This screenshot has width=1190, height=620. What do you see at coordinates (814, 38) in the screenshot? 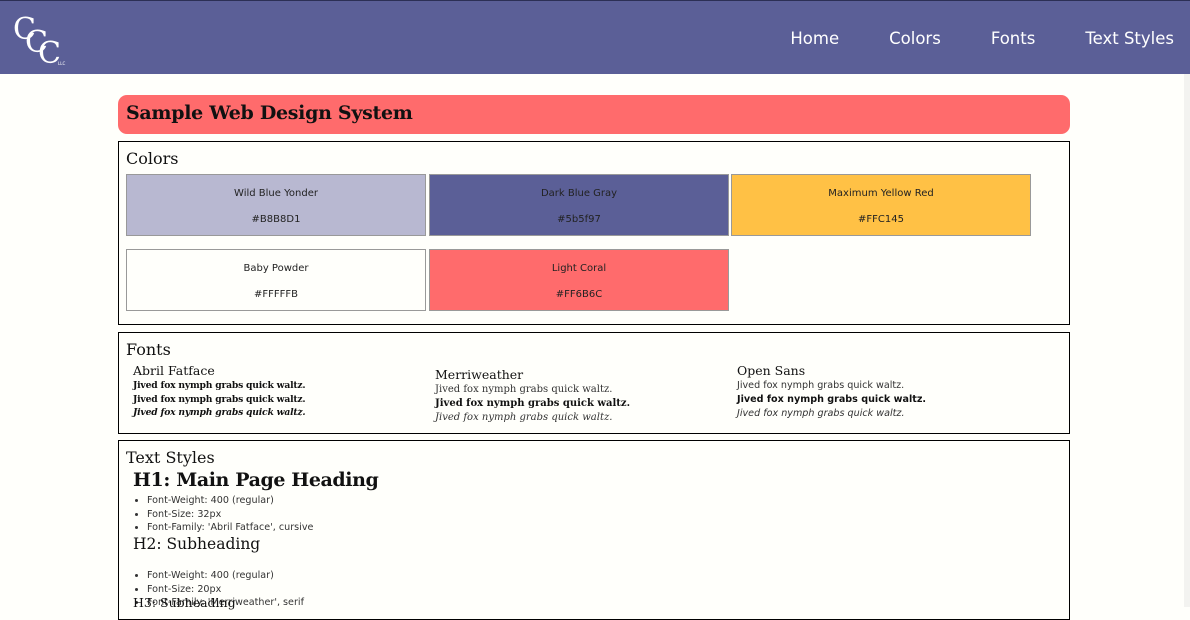
I see `nav-link-home: Home` at bounding box center [814, 38].